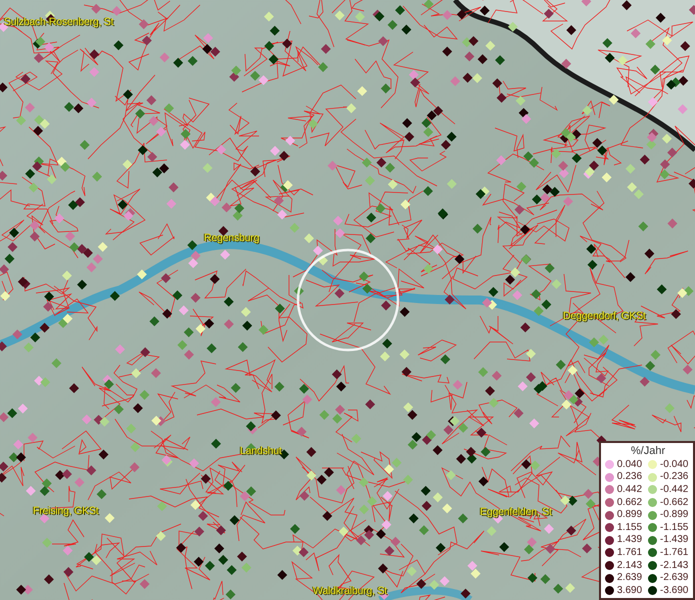 The image size is (695, 600). What do you see at coordinates (629, 502) in the screenshot?
I see `legend-value: 0.662` at bounding box center [629, 502].